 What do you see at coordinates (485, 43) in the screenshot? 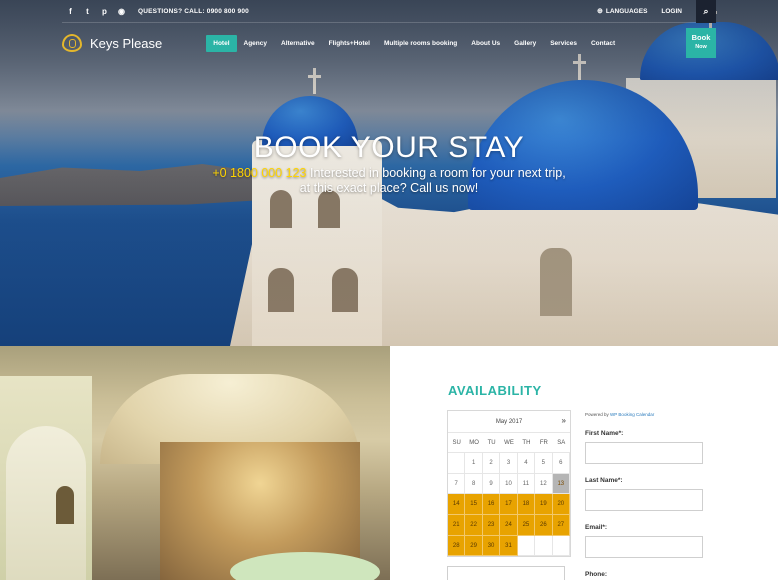
I see `nav-item-about: About Us` at bounding box center [485, 43].